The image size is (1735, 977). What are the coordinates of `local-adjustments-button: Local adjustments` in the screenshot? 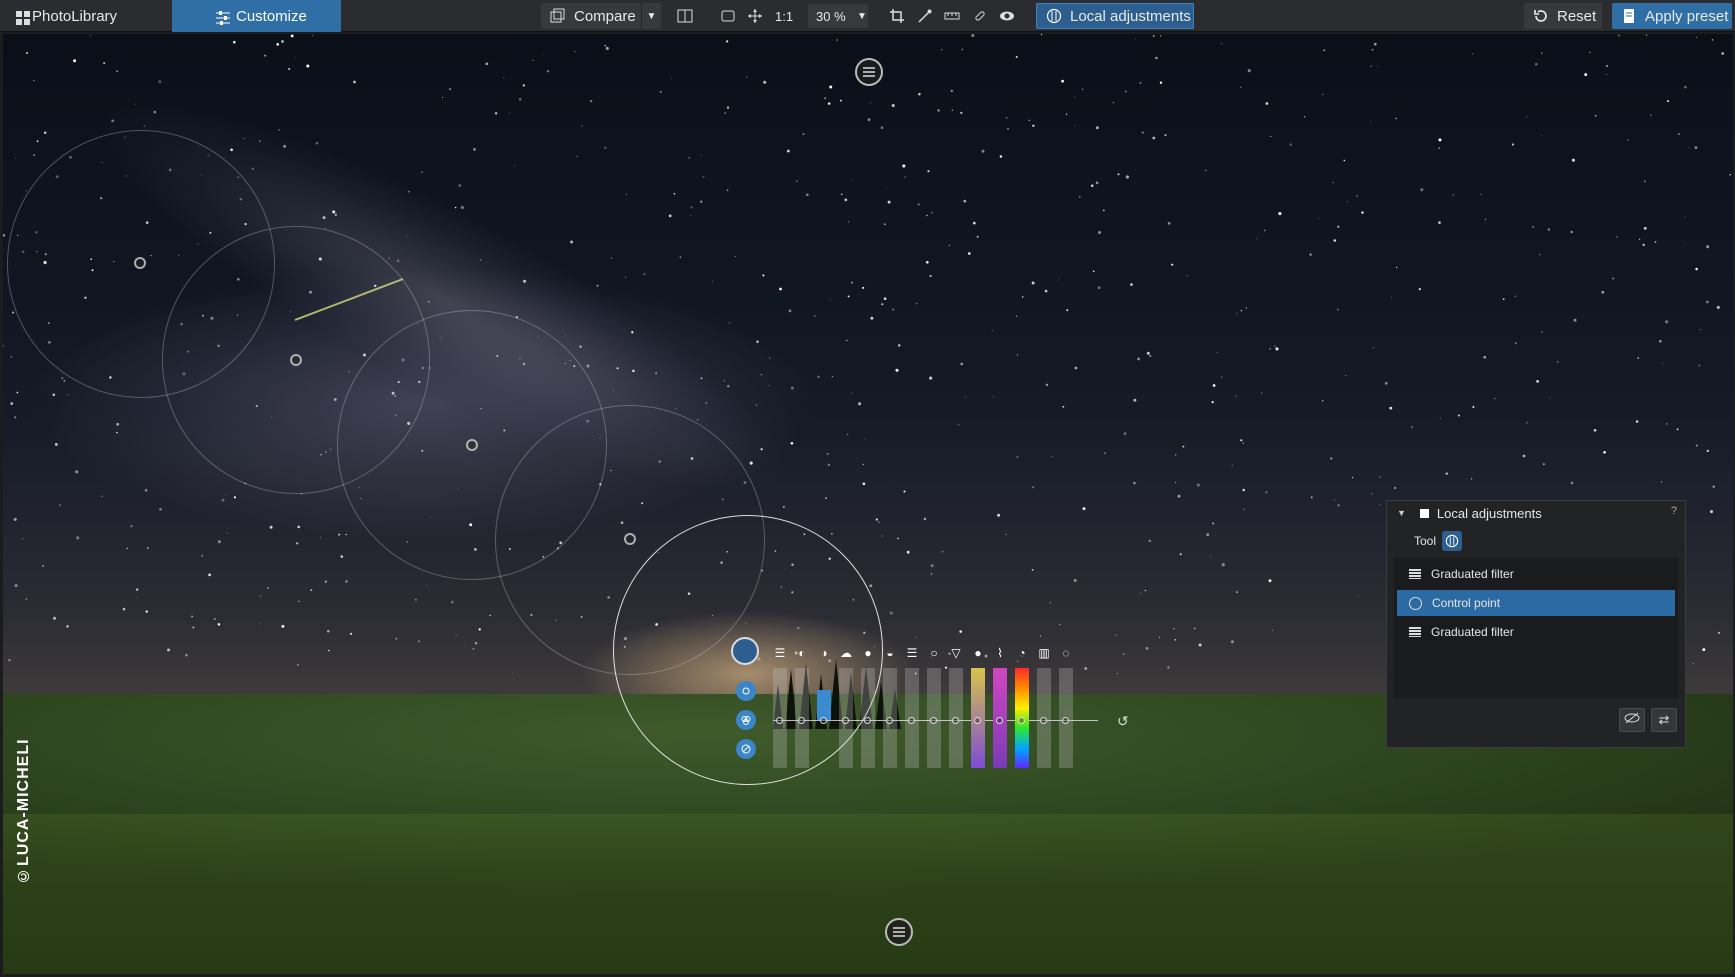 It's located at (1115, 16).